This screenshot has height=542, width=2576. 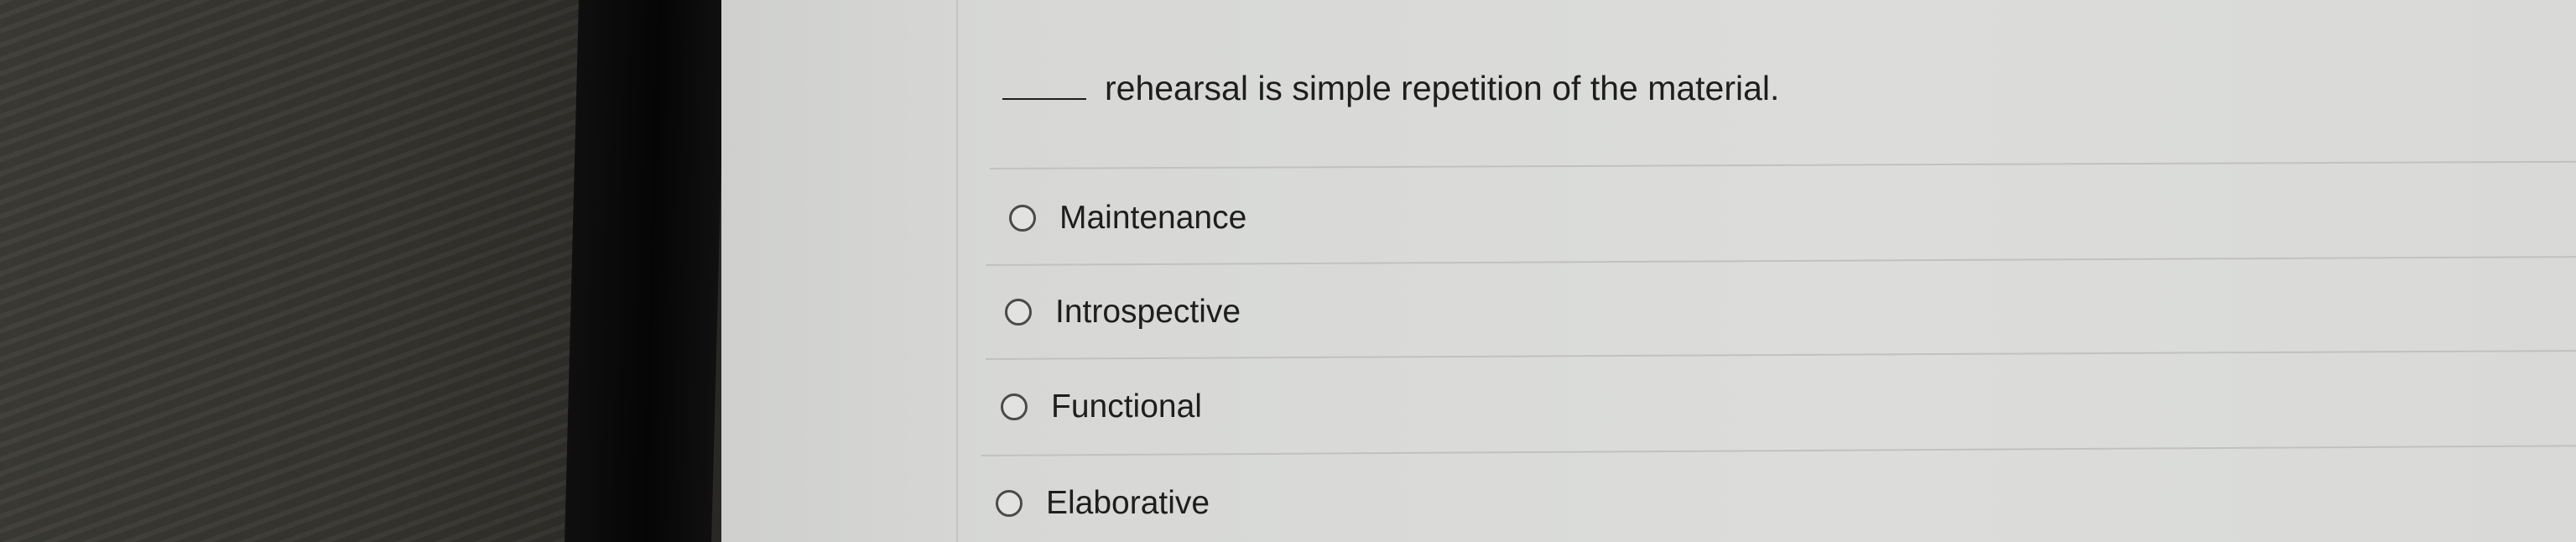 I want to click on option-label: Functional, so click(x=1126, y=406).